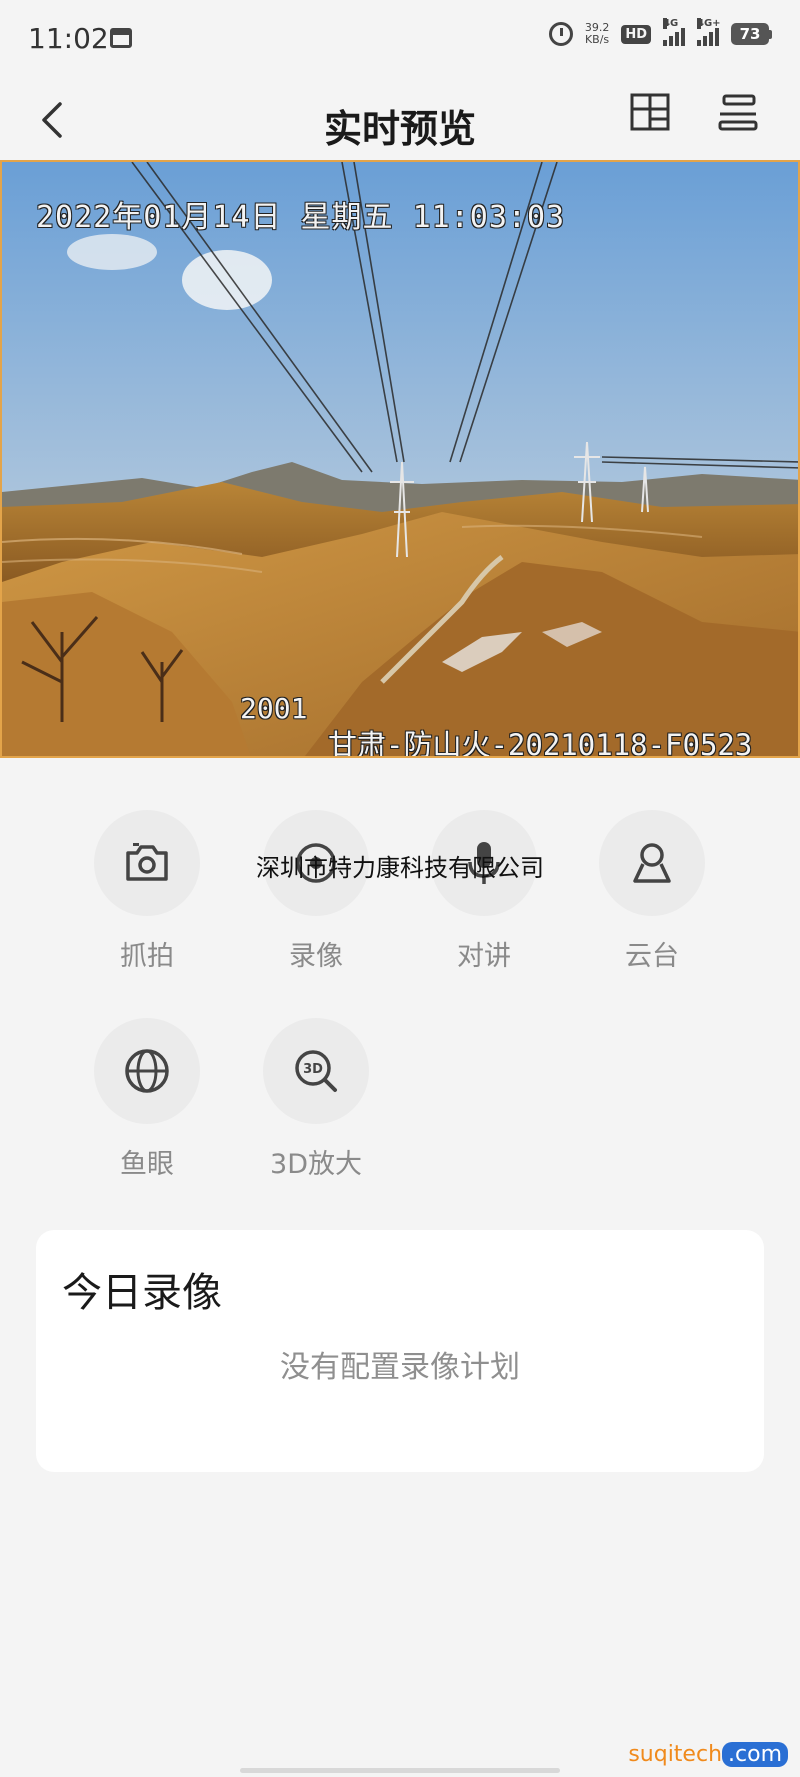 This screenshot has width=800, height=1777. I want to click on zoom-3d-button: 3D 3D放大, so click(316, 1099).